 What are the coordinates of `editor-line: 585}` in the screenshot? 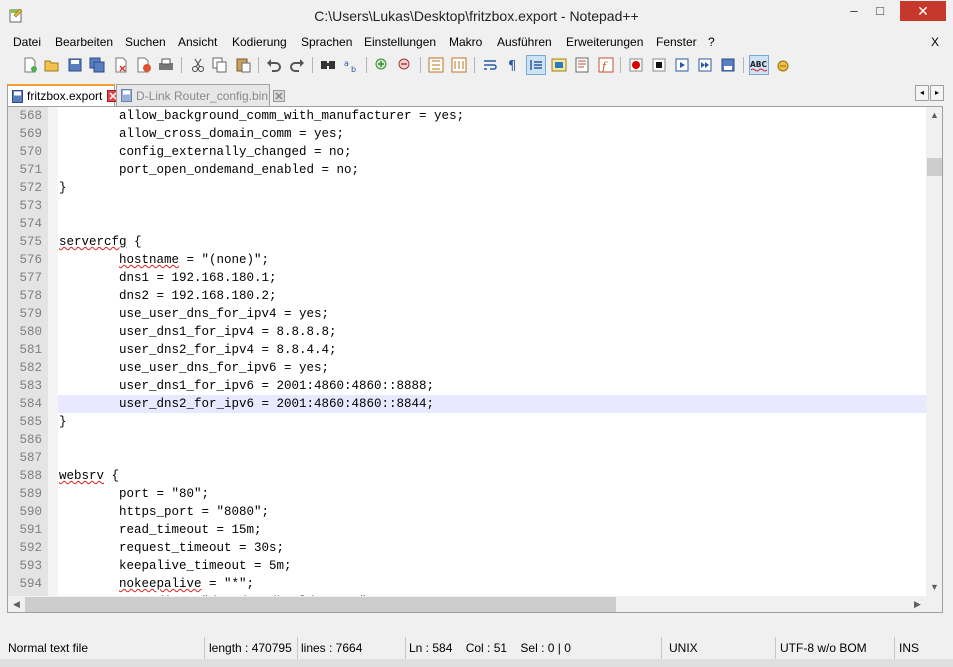 It's located at (467, 422).